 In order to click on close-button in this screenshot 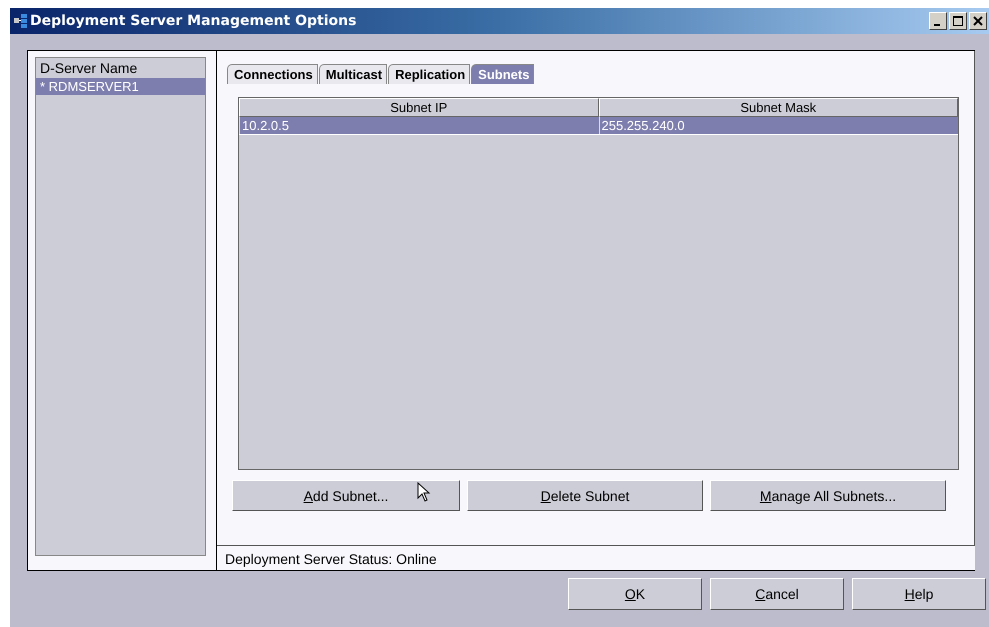, I will do `click(978, 21)`.